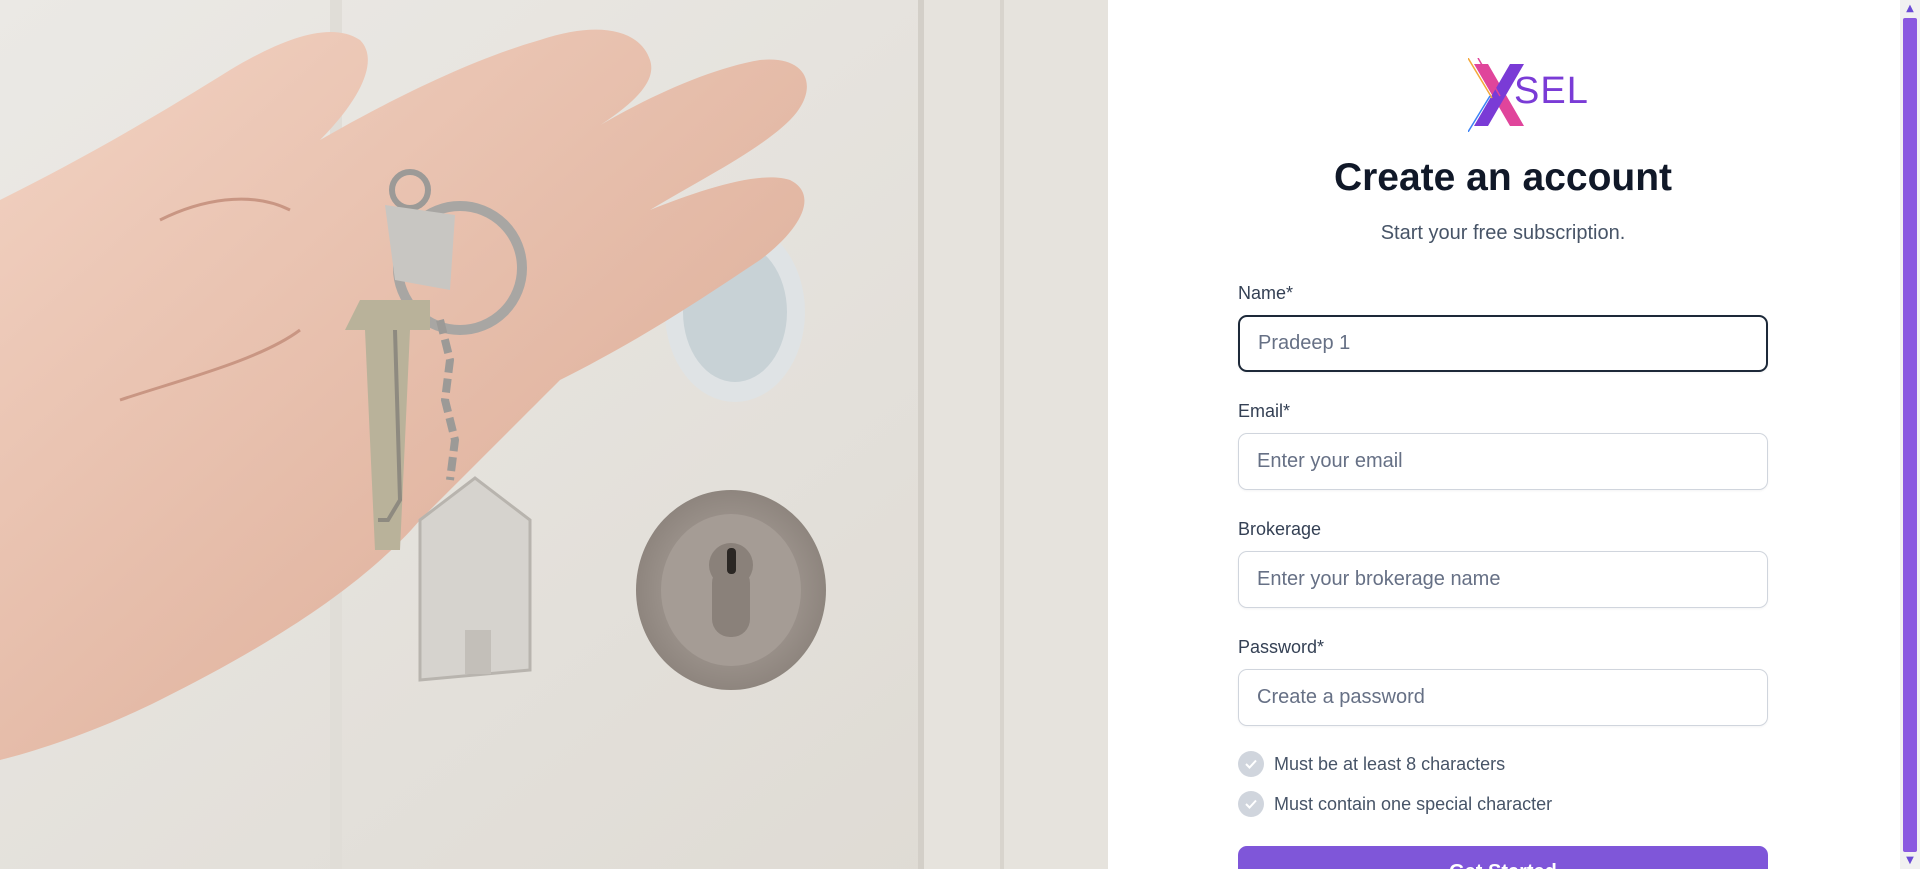  Describe the element at coordinates (1281, 647) in the screenshot. I see `password-label: Password*` at that location.